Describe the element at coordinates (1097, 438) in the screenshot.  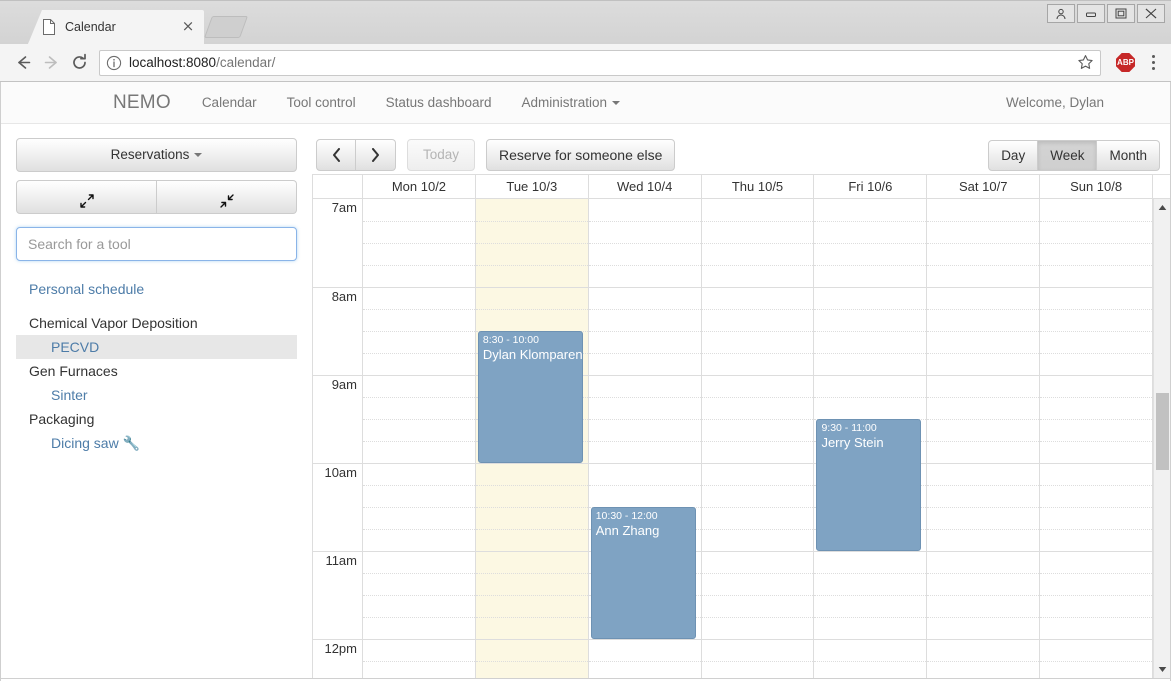
I see `day-column-sun` at that location.